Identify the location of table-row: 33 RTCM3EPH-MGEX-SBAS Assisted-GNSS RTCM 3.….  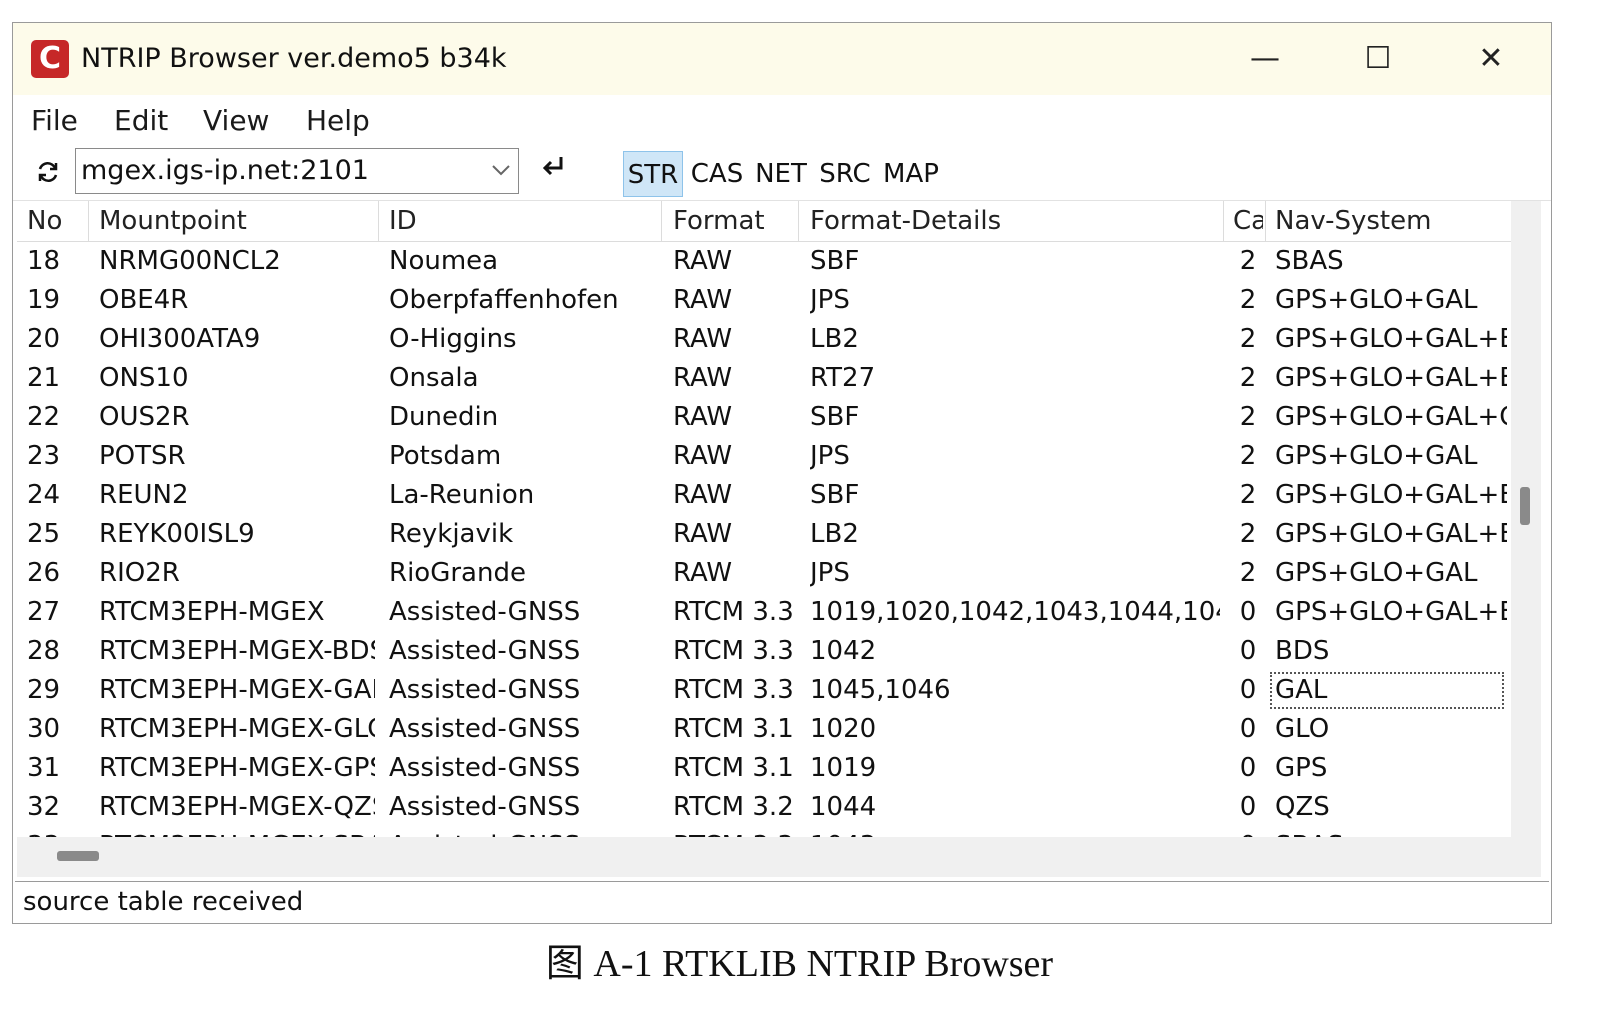
(764, 832).